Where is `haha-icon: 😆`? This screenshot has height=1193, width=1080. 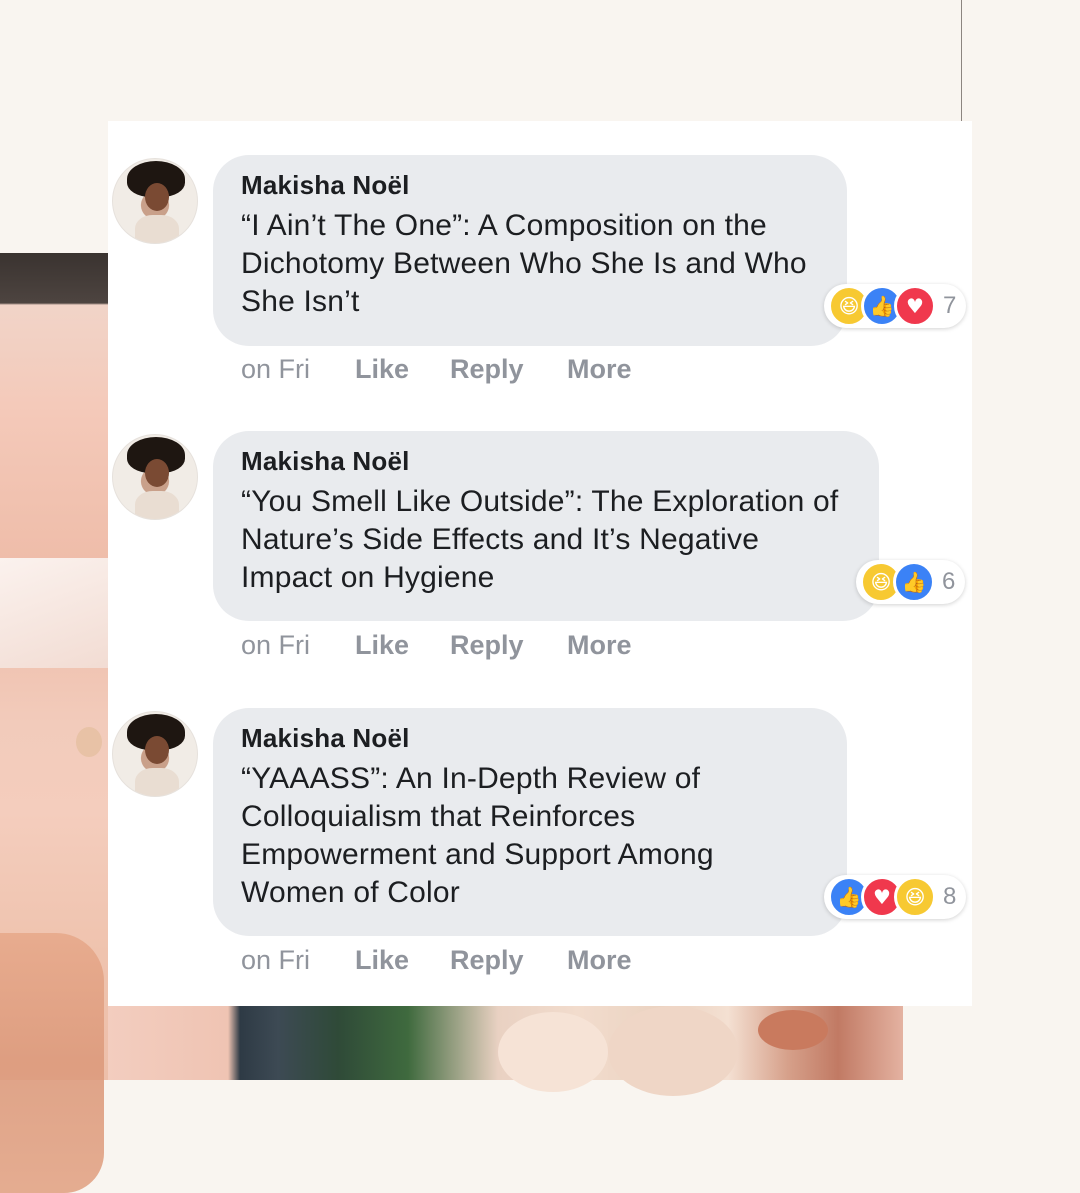 haha-icon: 😆 is located at coordinates (915, 897).